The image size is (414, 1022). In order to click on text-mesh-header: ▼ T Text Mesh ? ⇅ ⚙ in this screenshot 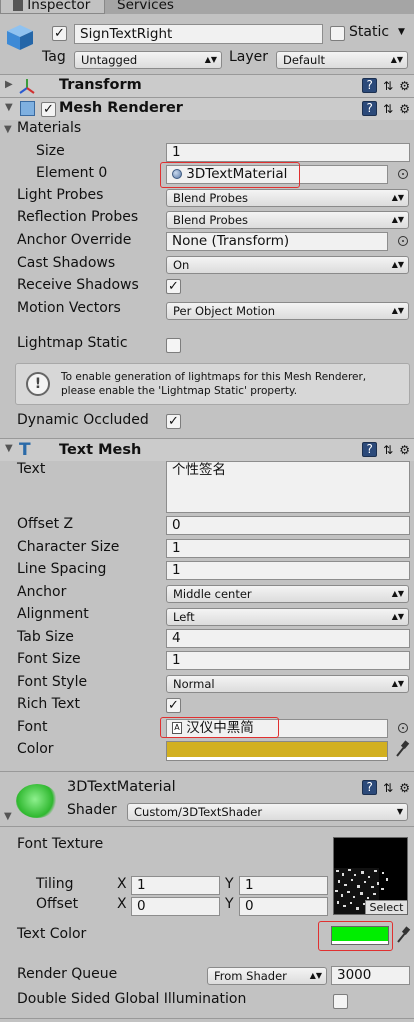, I will do `click(207, 449)`.